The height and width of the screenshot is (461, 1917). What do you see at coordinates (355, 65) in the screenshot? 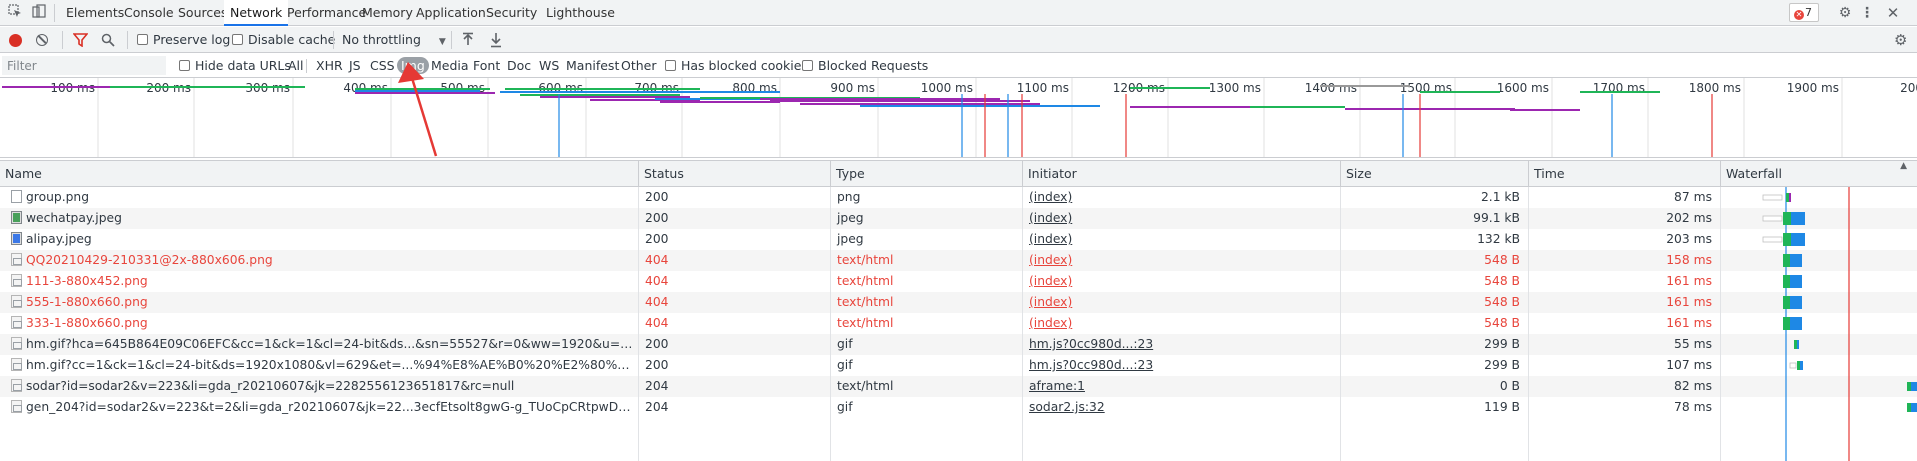
I see `type-filter-js: JS` at bounding box center [355, 65].